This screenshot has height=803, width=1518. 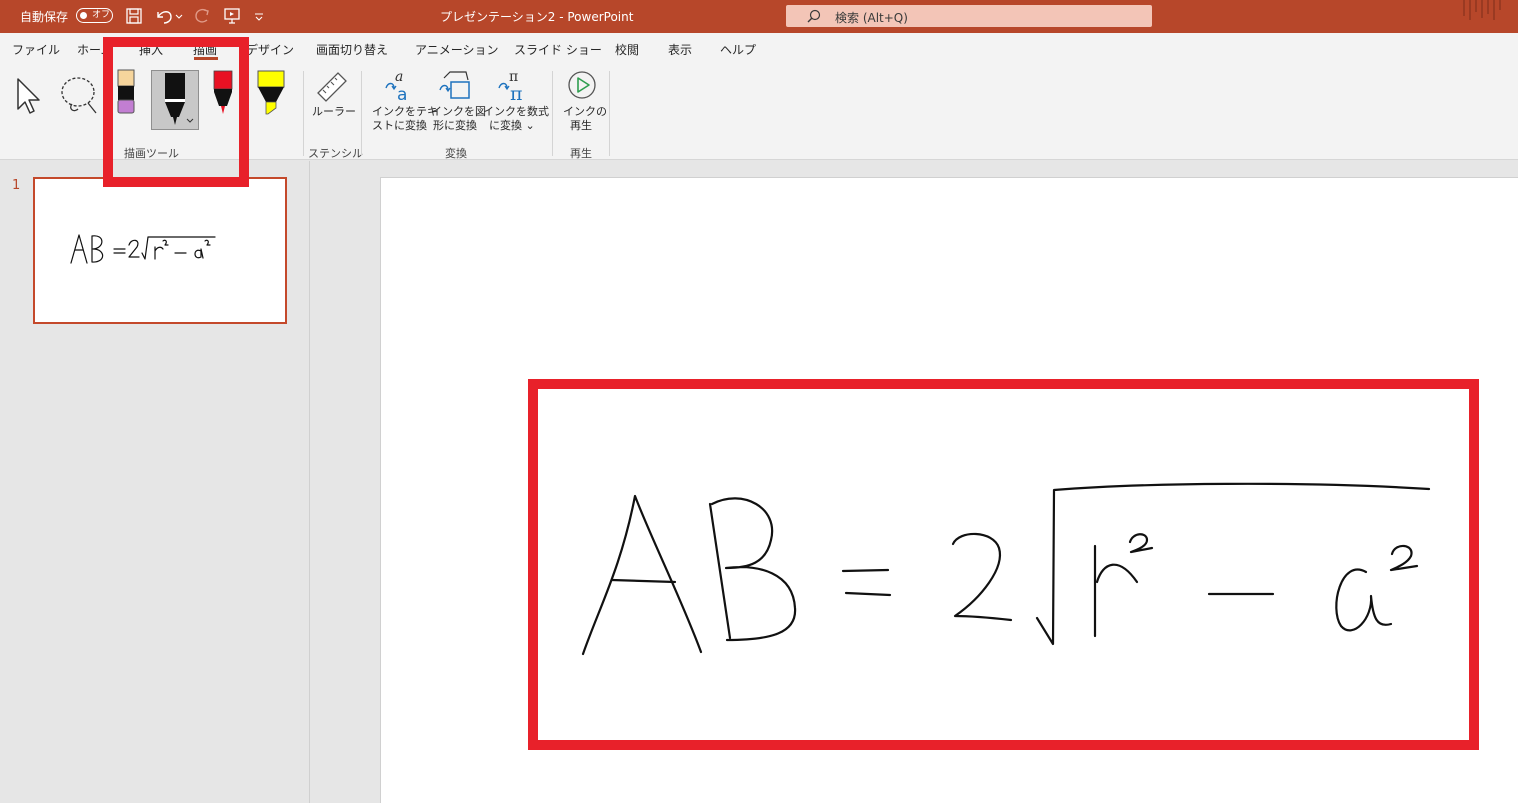 What do you see at coordinates (202, 16) in the screenshot?
I see `redo-icon` at bounding box center [202, 16].